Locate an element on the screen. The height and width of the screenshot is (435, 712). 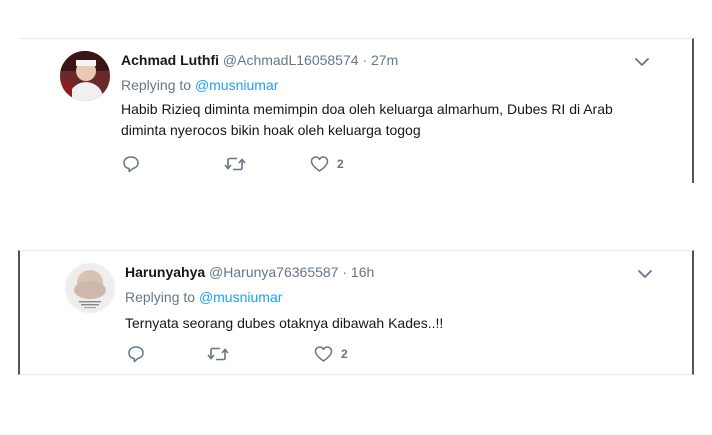
tweet-header: Harunyahya @Harunya76365587 · 16h is located at coordinates (249, 272).